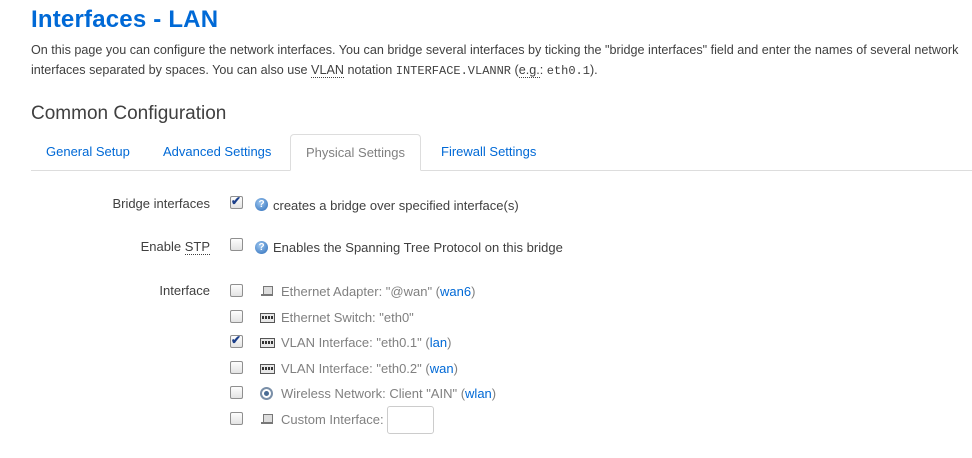 The image size is (972, 458). Describe the element at coordinates (442, 368) in the screenshot. I see `network-link: wan` at that location.